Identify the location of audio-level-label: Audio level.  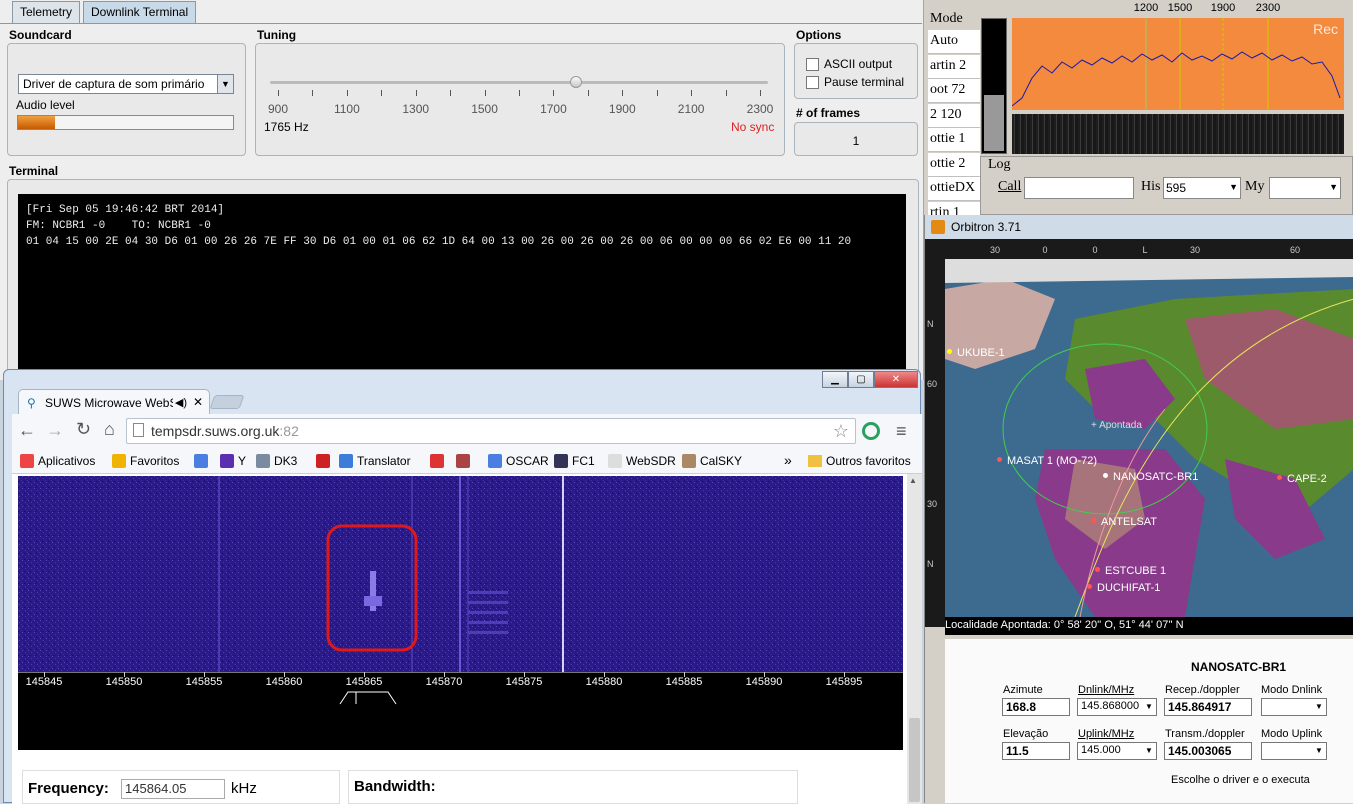
(45, 105).